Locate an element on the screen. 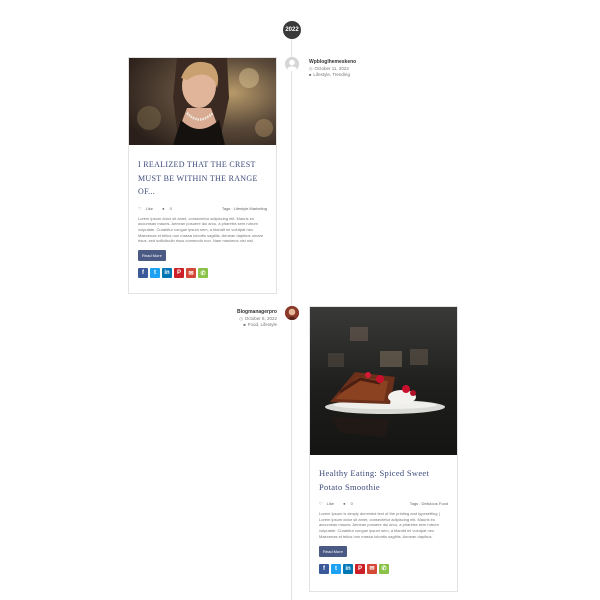  user-avatar-icon is located at coordinates (292, 313).